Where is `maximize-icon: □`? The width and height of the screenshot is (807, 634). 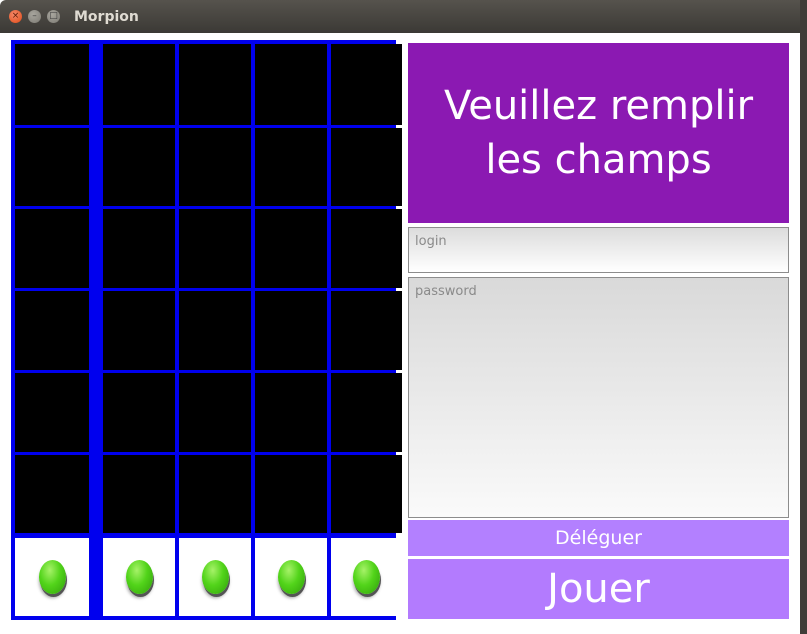
maximize-icon: □ is located at coordinates (53, 16).